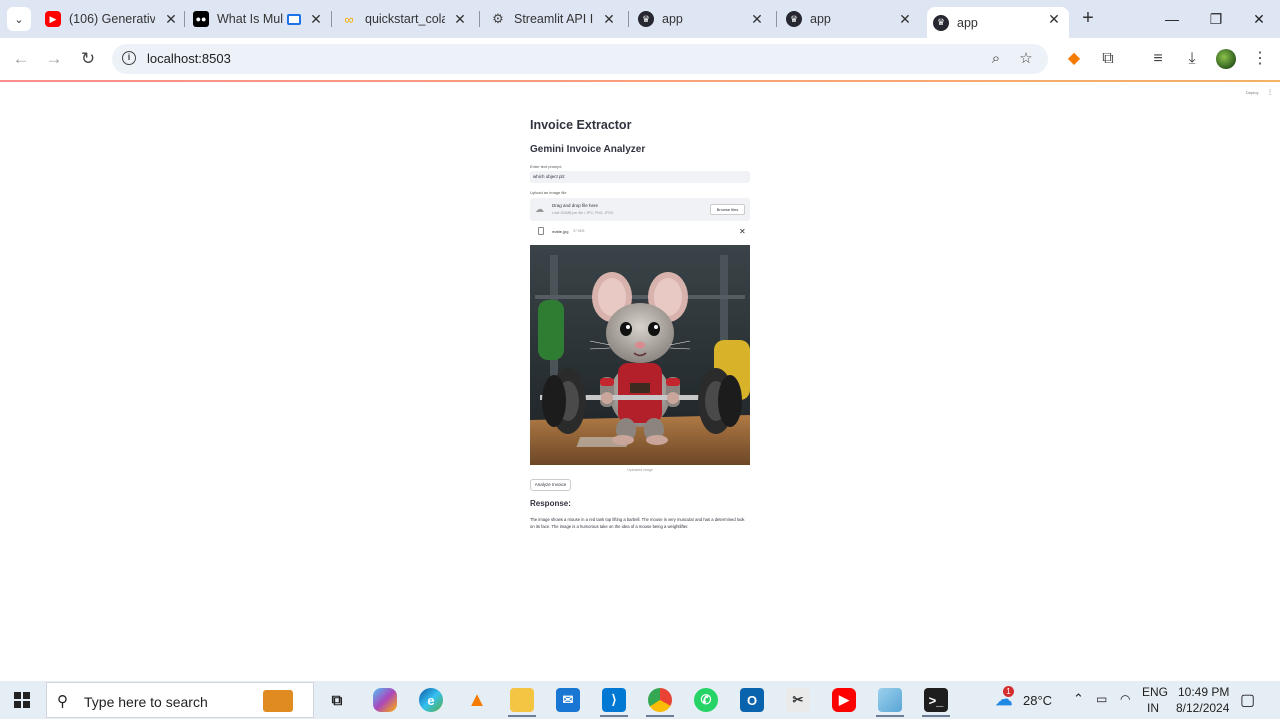 This screenshot has width=1280, height=719. I want to click on clock-date: 8/12/2024, so click(1202, 708).